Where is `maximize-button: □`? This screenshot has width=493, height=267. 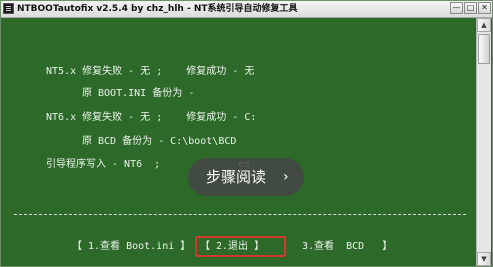
maximize-button: □ is located at coordinates (470, 8).